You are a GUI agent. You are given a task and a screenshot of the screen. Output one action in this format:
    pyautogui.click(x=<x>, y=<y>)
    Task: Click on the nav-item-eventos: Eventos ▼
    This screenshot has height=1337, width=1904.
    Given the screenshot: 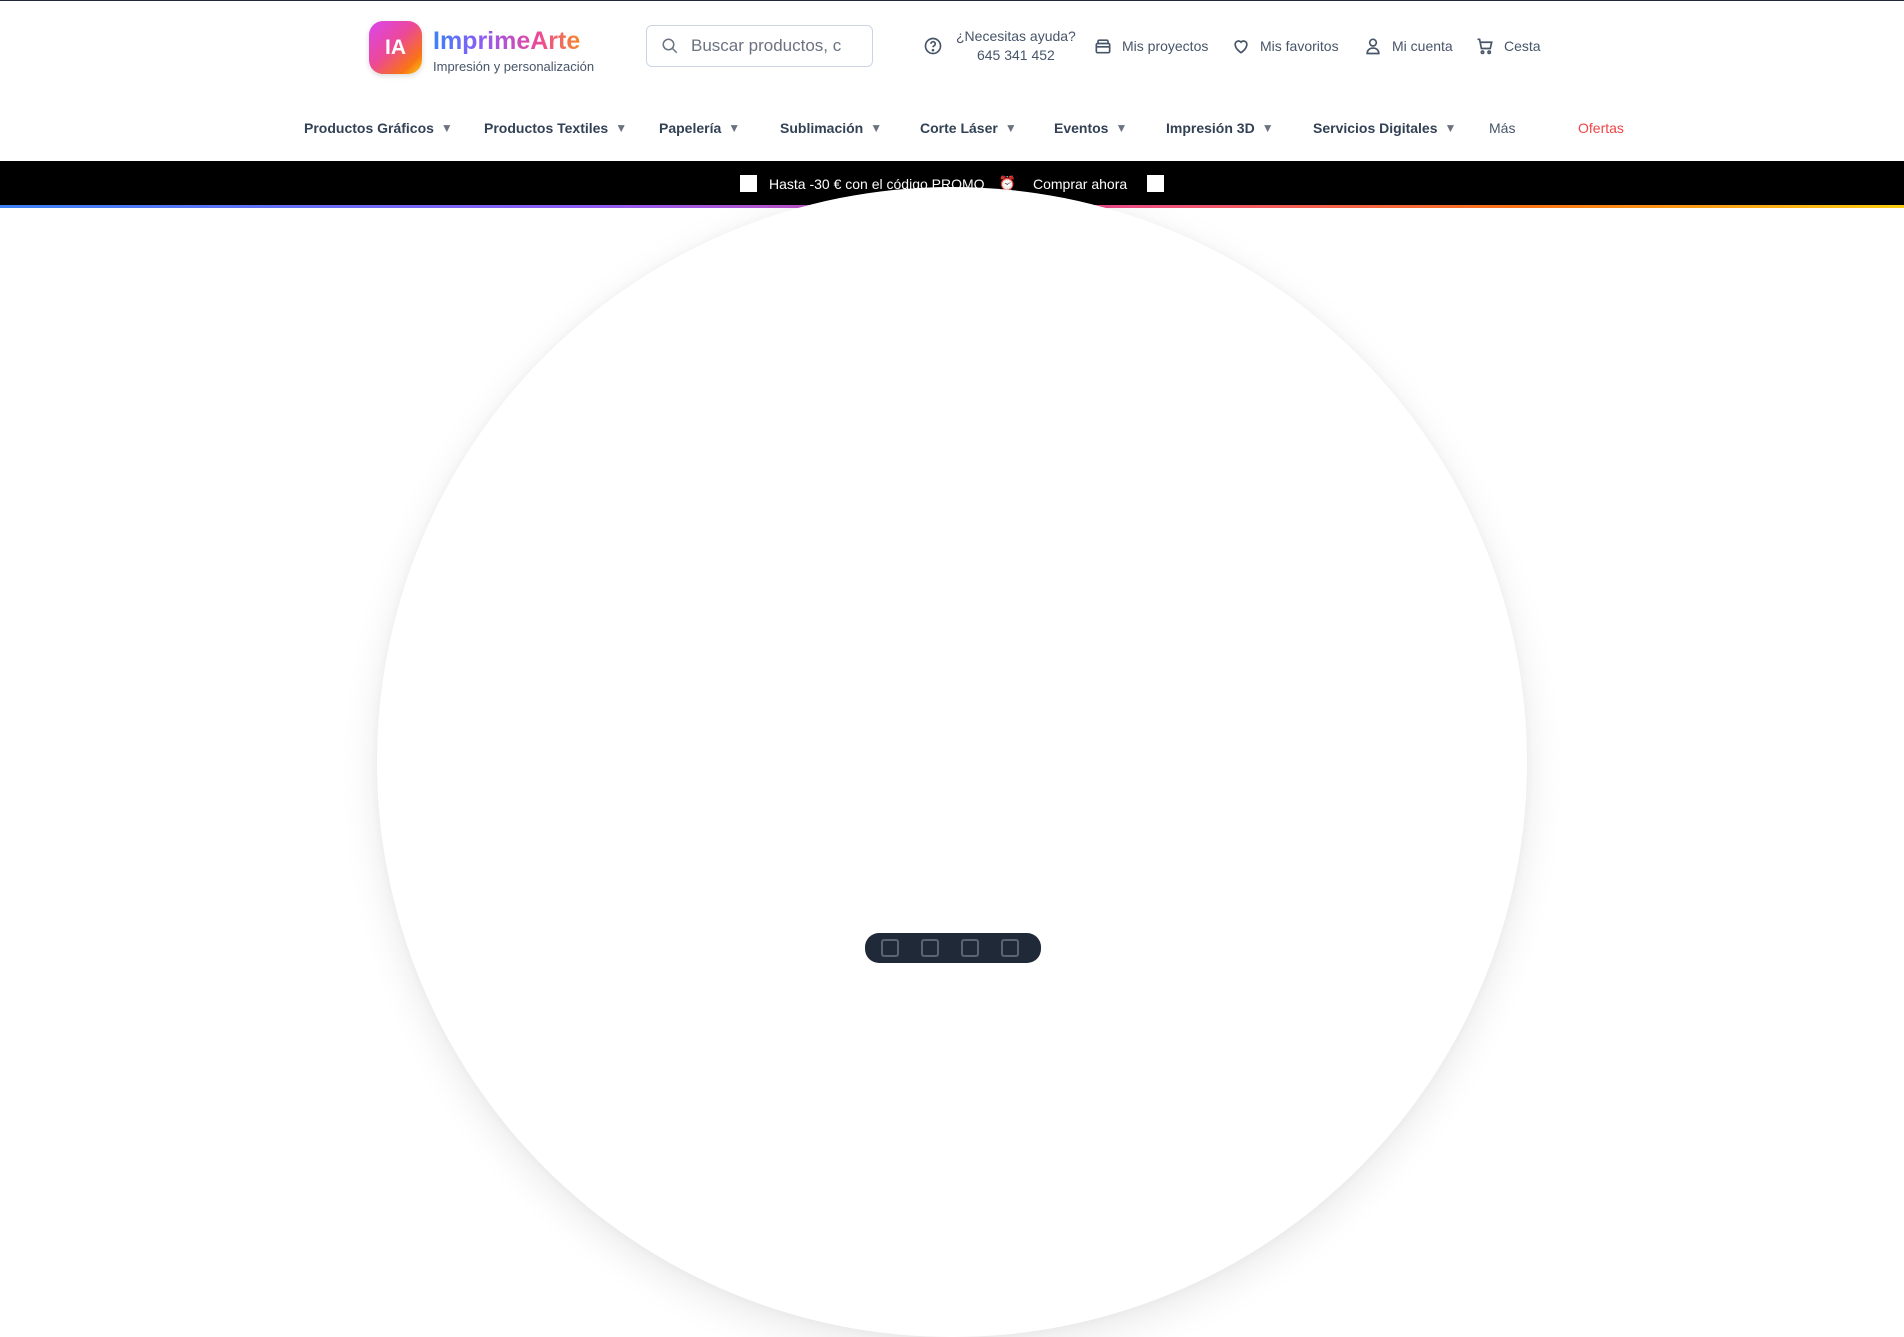 What is the action you would take?
    pyautogui.click(x=1090, y=128)
    